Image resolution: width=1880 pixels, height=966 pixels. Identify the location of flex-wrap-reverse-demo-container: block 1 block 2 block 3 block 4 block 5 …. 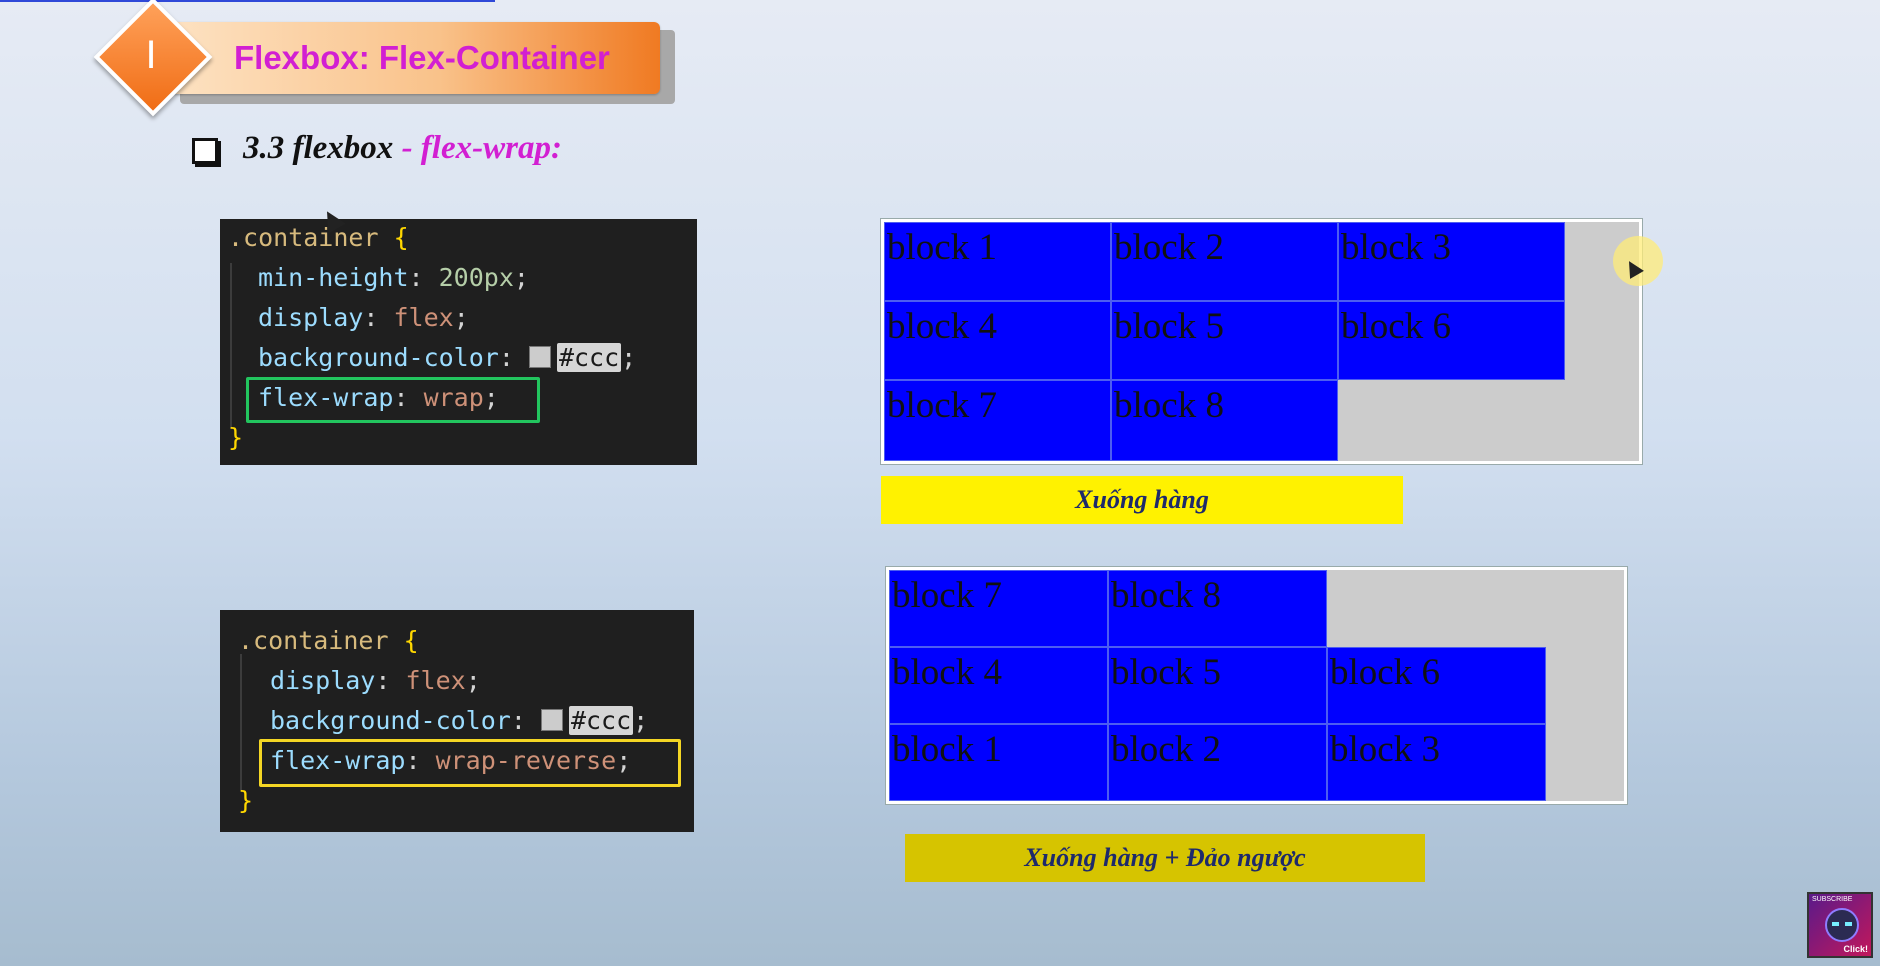
(1256, 685).